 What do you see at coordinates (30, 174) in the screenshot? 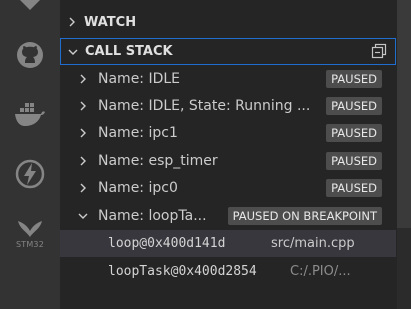
I see `lightning-icon` at bounding box center [30, 174].